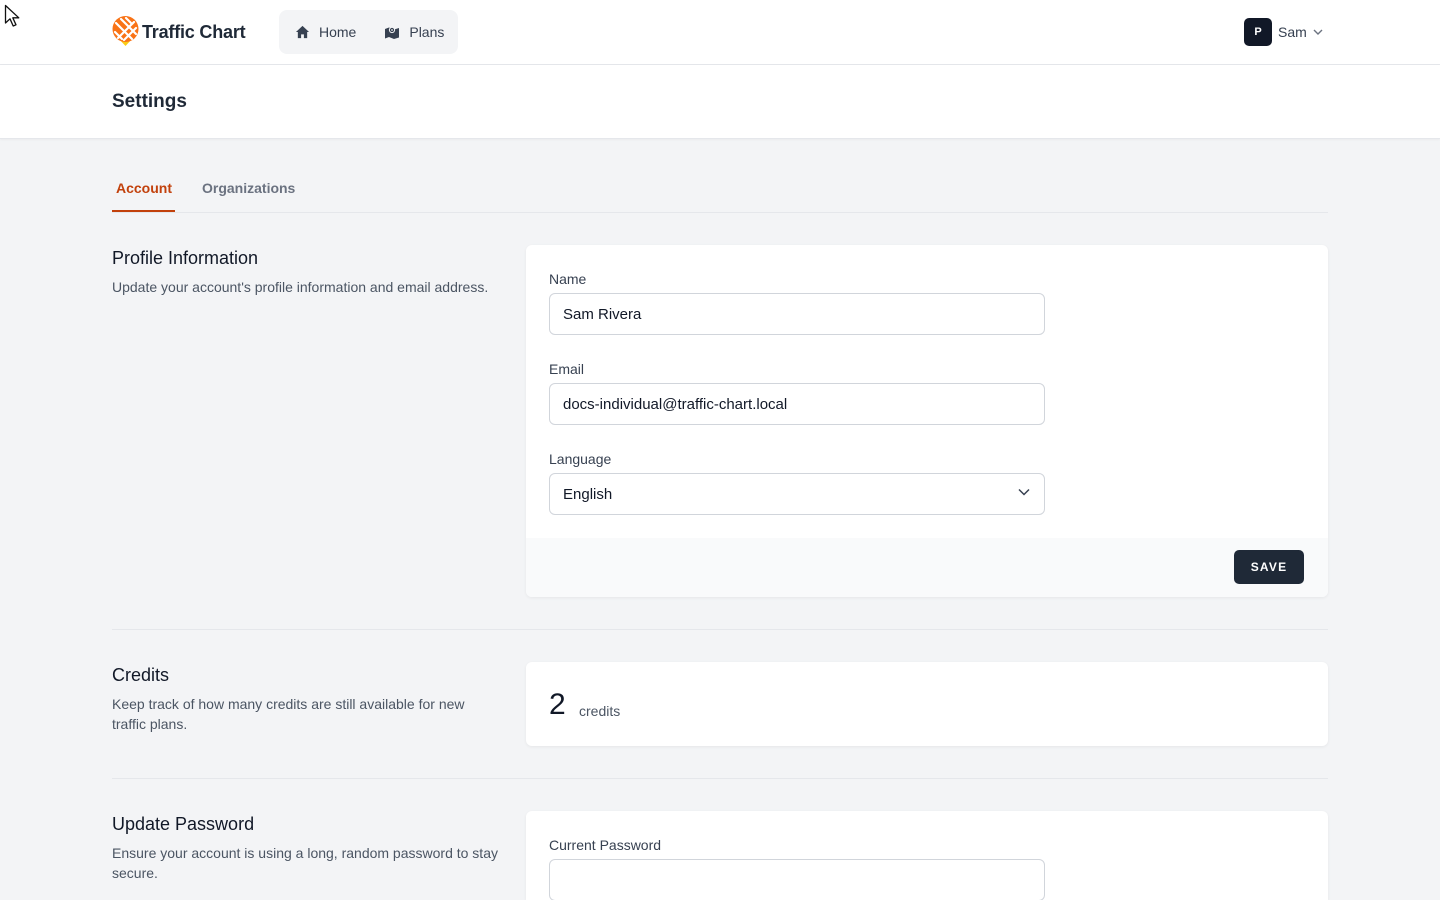 The height and width of the screenshot is (900, 1440). What do you see at coordinates (557, 704) in the screenshot?
I see `credits-count: 2` at bounding box center [557, 704].